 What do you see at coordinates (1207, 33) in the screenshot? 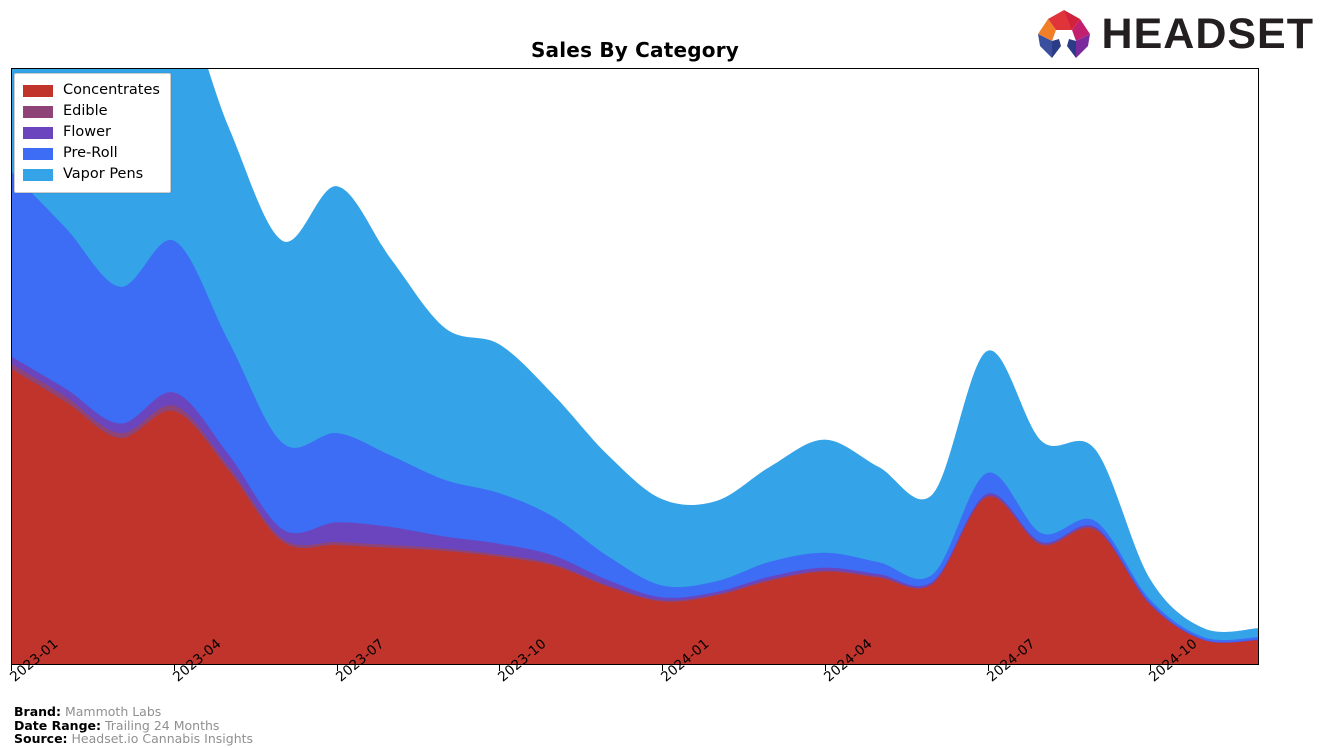
I see `logo-wordmark: HEADSET` at bounding box center [1207, 33].